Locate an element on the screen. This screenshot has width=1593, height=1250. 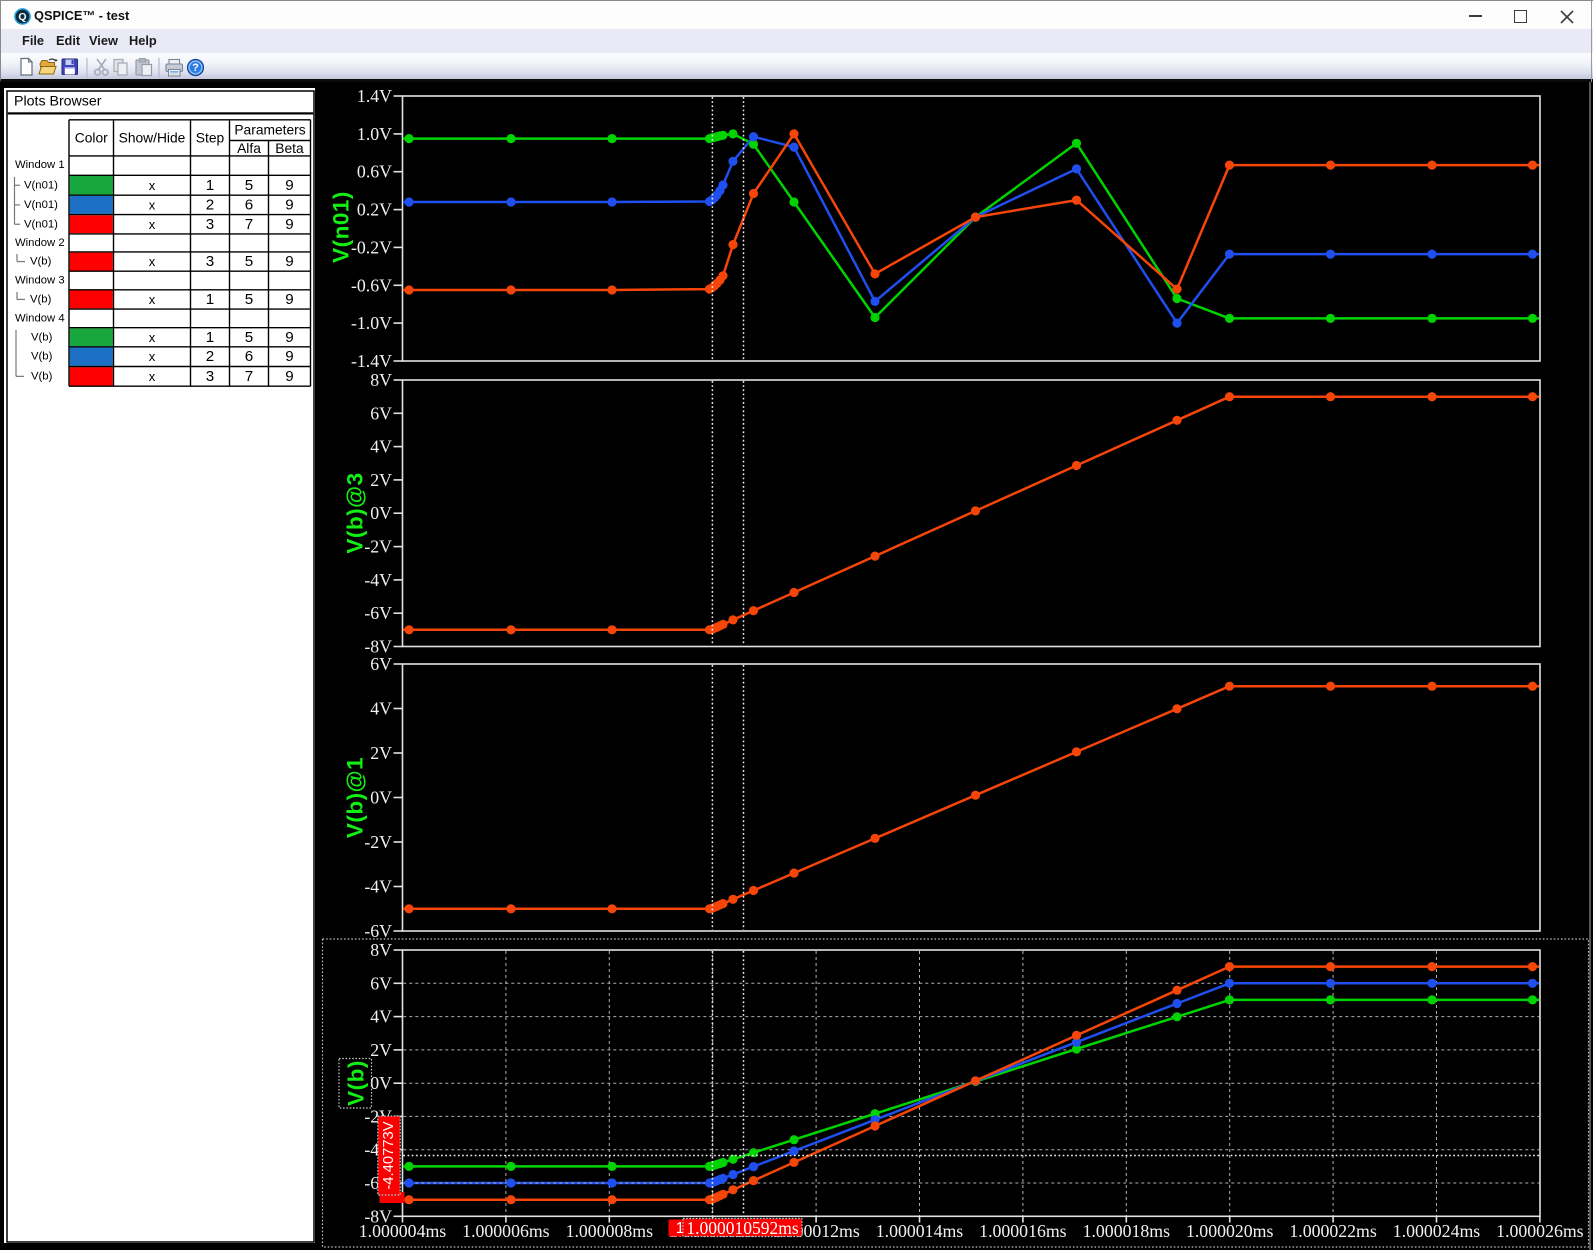
svg-text: V(b)@1 is located at coordinates (355, 797).